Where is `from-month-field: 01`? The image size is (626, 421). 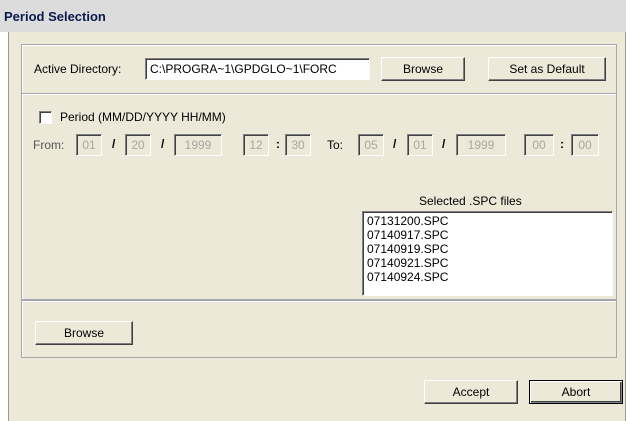 from-month-field: 01 is located at coordinates (89, 145).